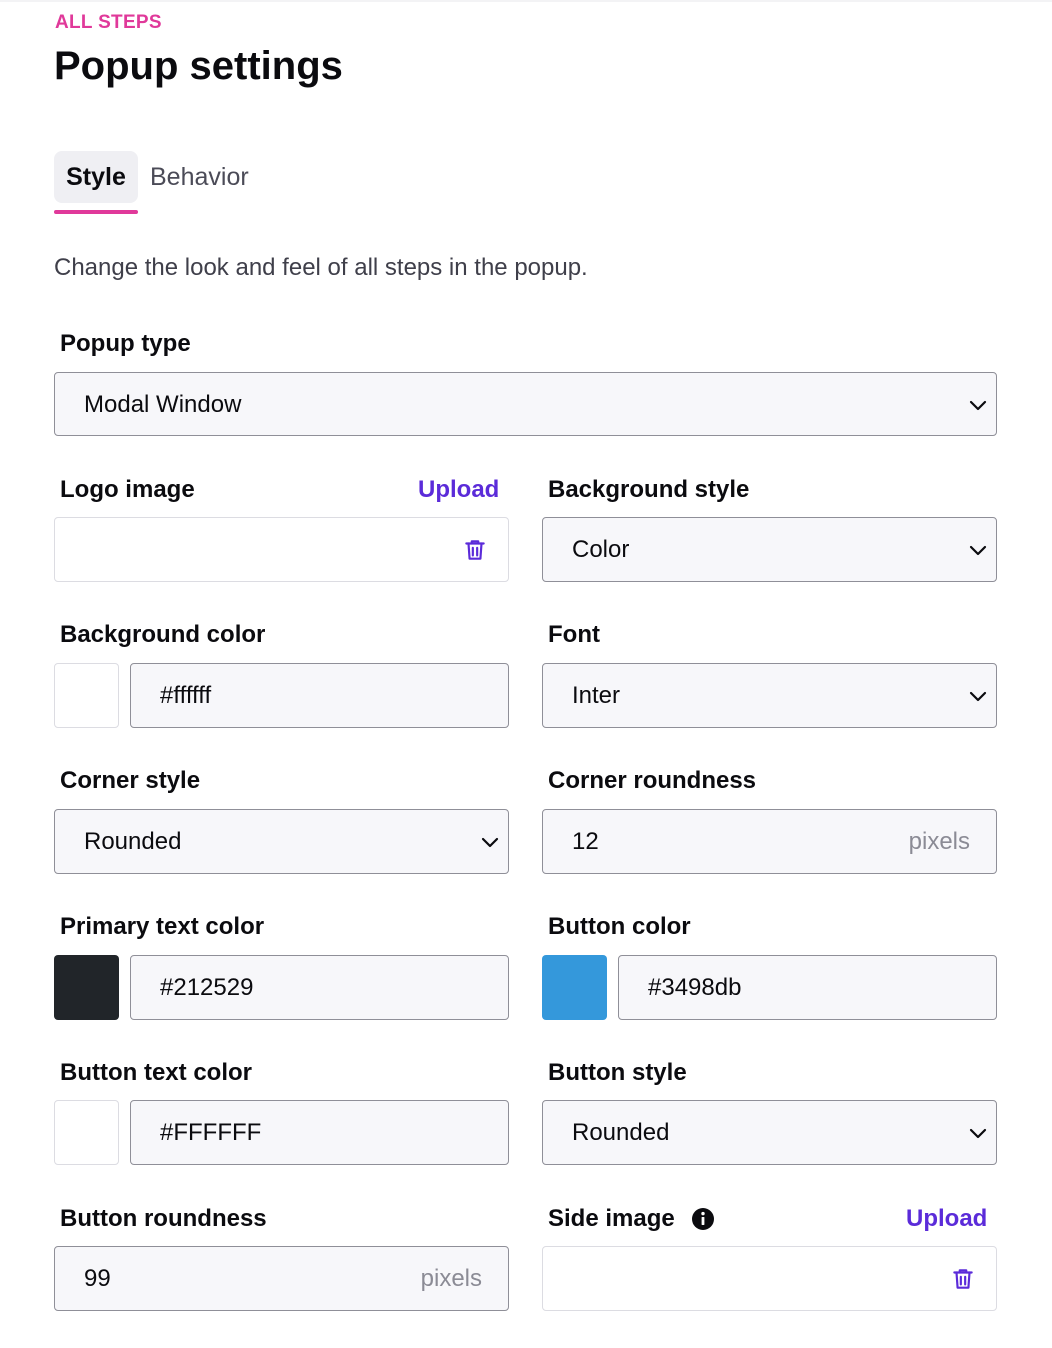  I want to click on font-value: Inter, so click(596, 695).